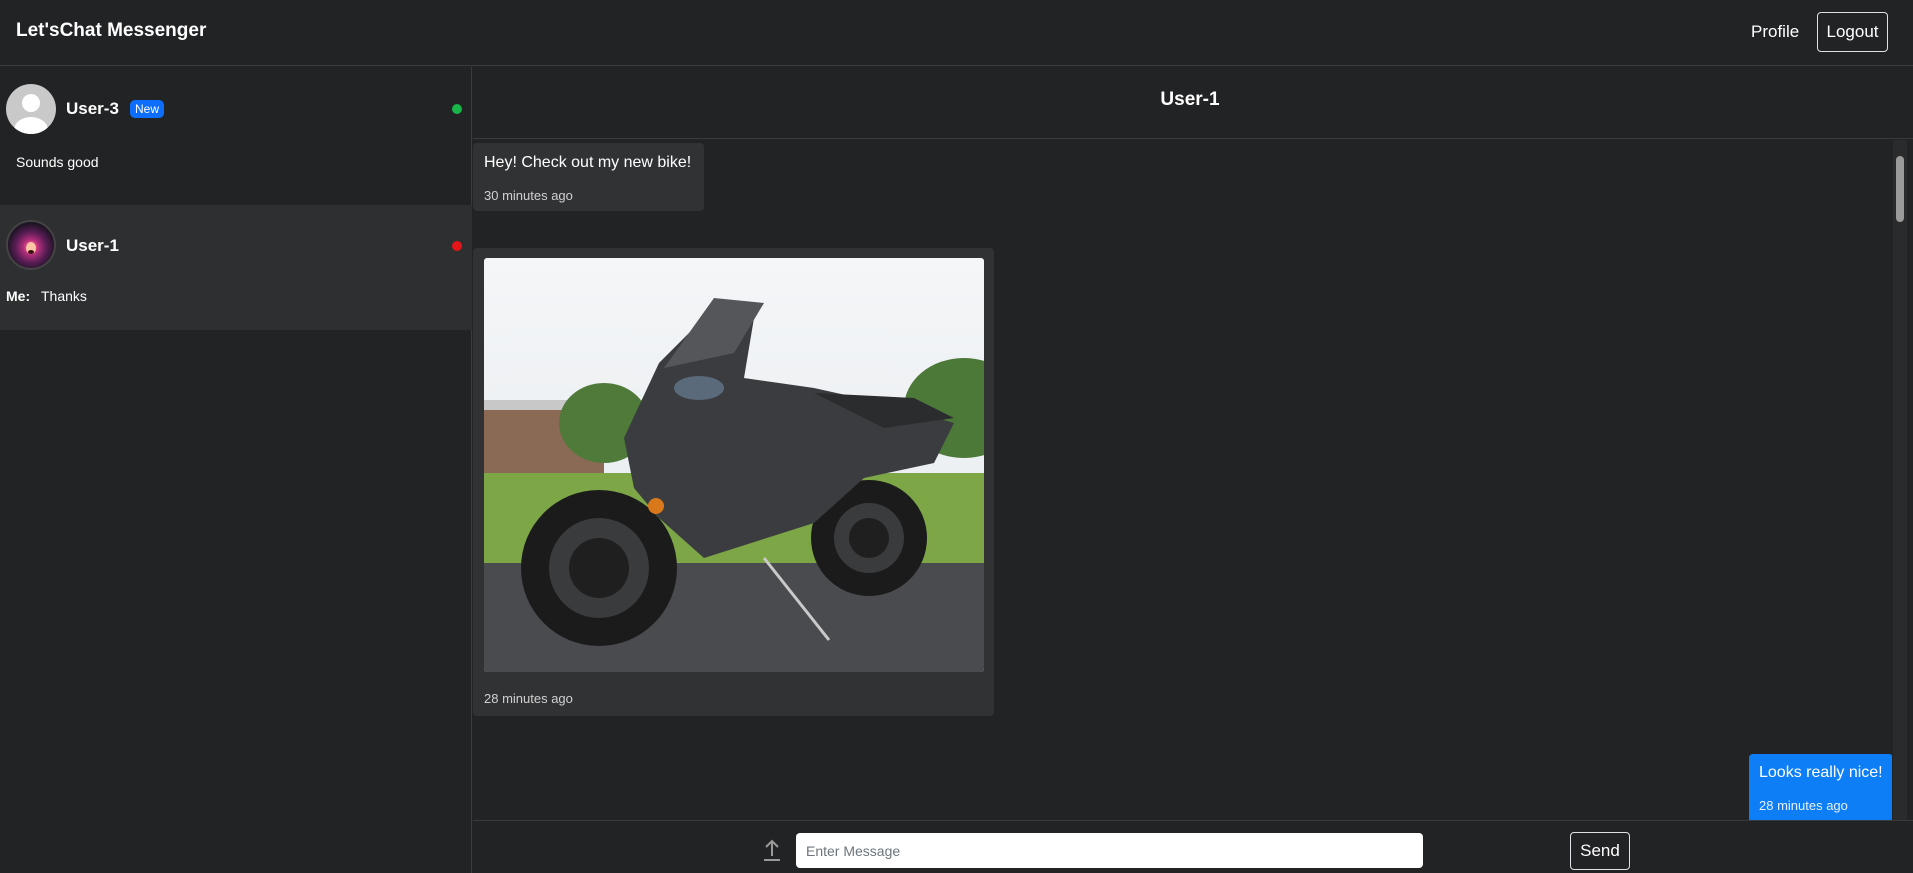 The height and width of the screenshot is (873, 1913). Describe the element at coordinates (1109, 850) in the screenshot. I see `message-input` at that location.